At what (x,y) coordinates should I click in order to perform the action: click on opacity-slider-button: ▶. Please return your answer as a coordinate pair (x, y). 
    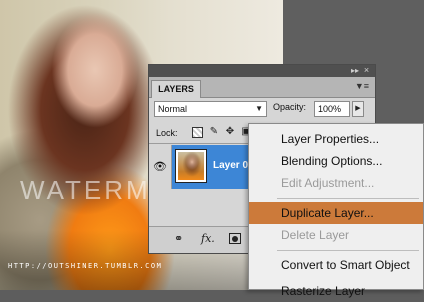
    Looking at the image, I should click on (358, 109).